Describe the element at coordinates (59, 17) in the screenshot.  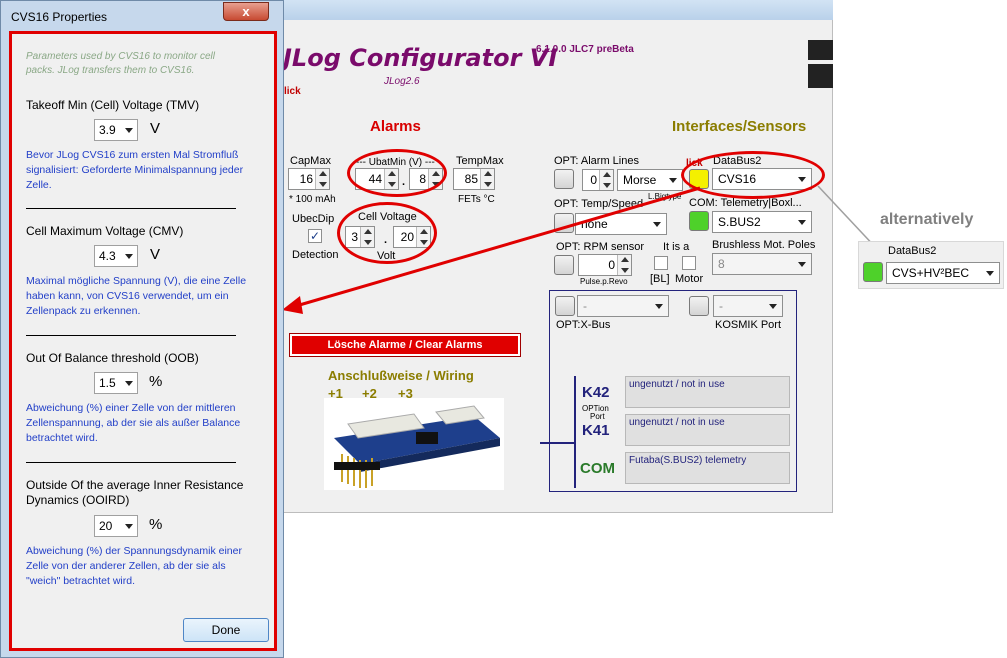
I see `dialog-title: CVS16 Properties` at that location.